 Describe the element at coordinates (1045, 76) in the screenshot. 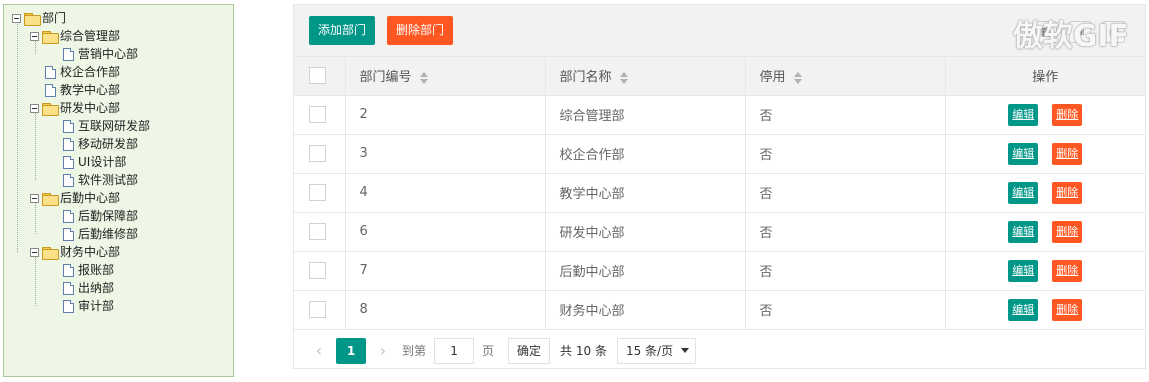

I see `column-header-ops: 操作` at that location.